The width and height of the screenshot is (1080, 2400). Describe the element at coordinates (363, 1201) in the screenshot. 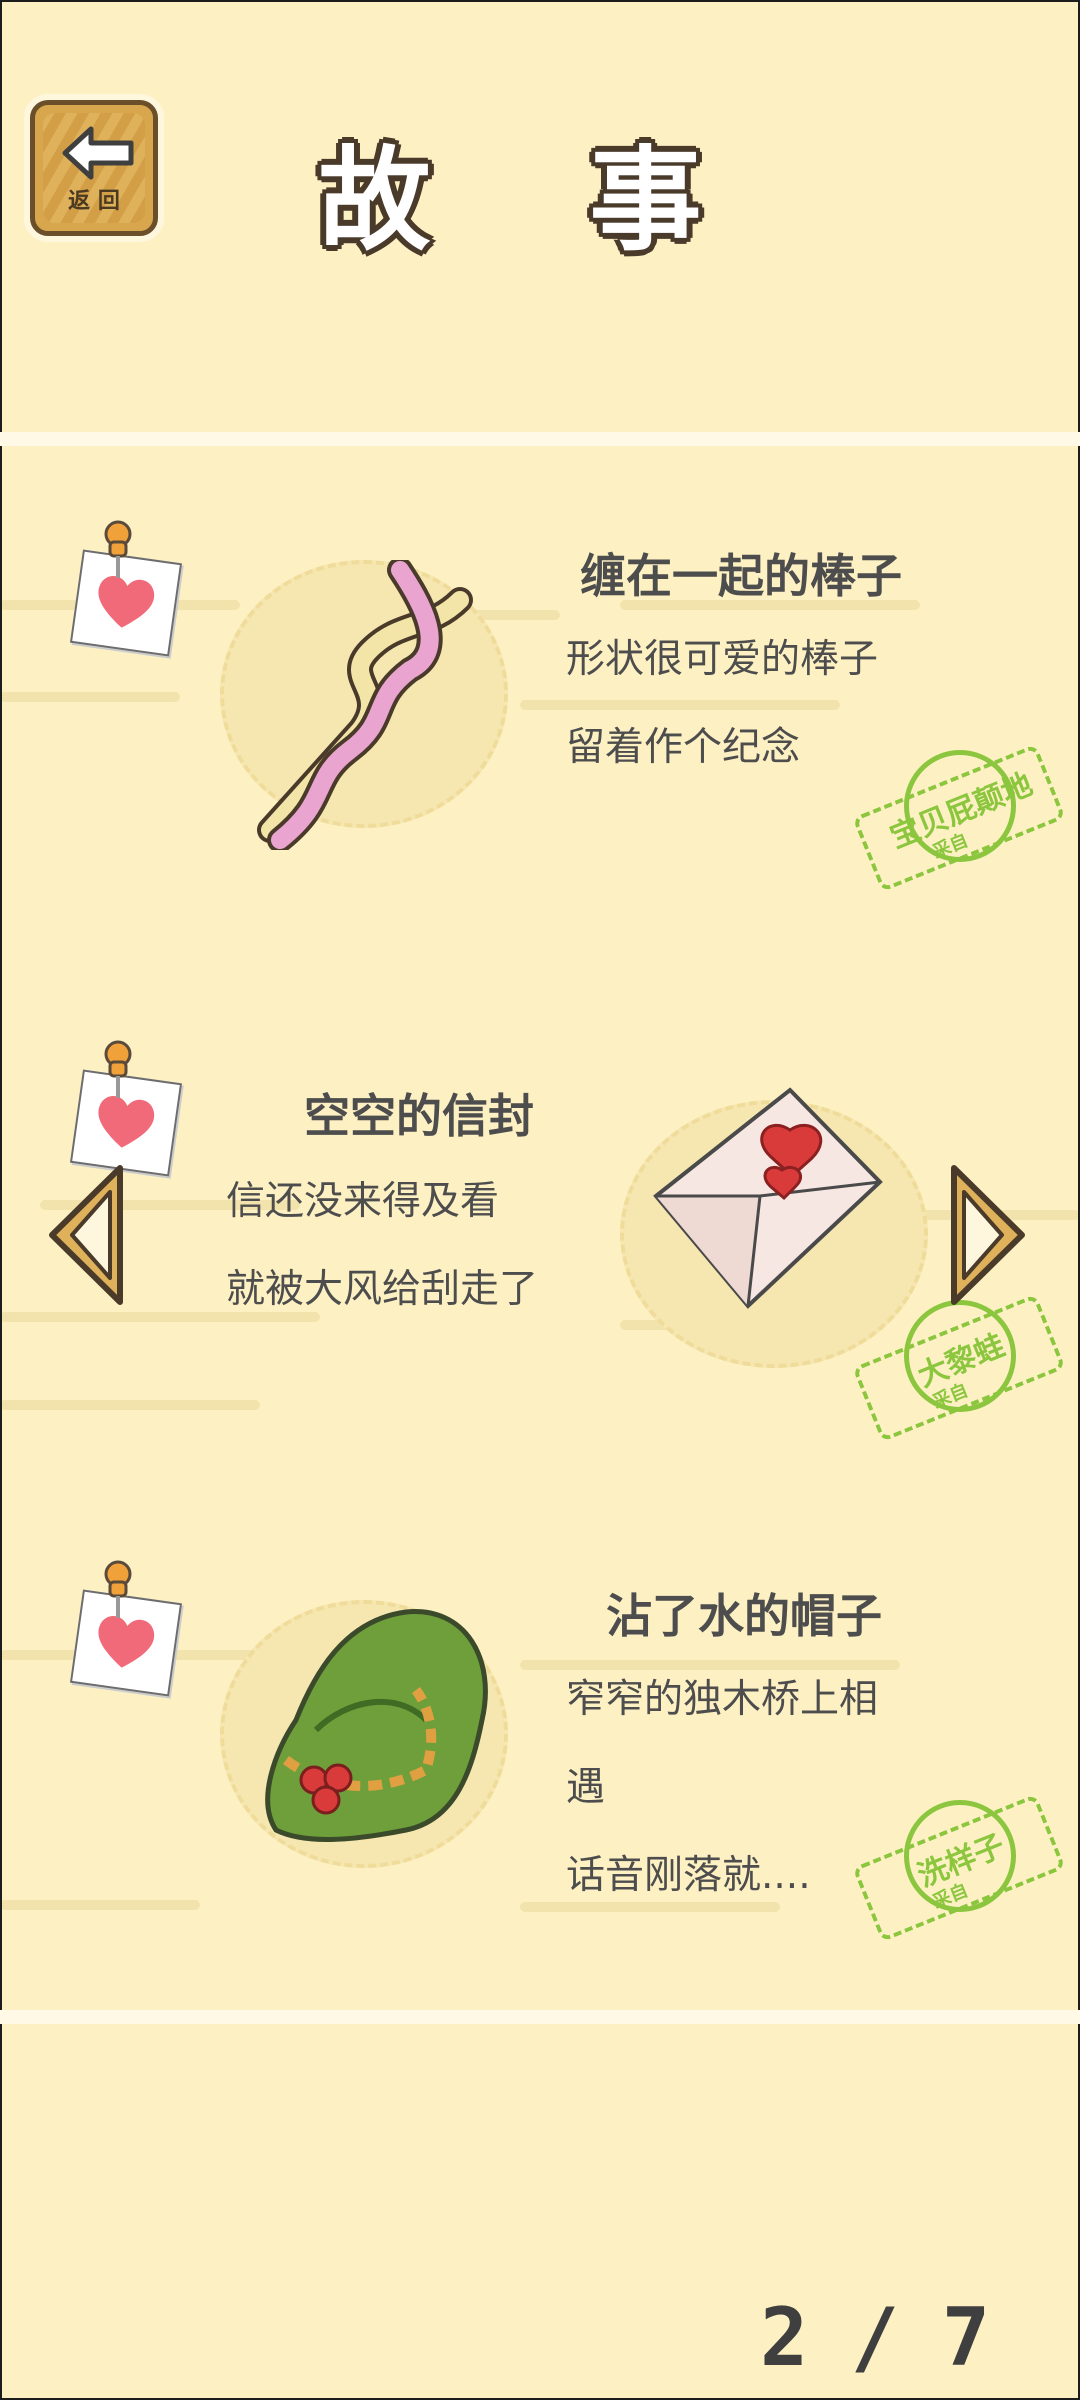

I see `story-text: 信还没来得及看` at that location.